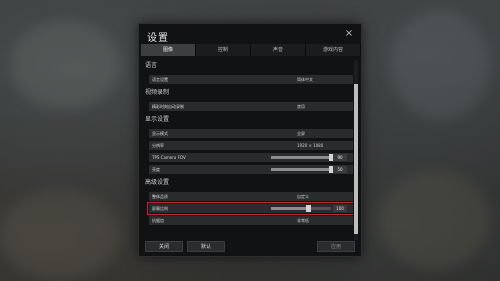 The width and height of the screenshot is (500, 281). I want to click on tab-sound: 声音, so click(278, 50).